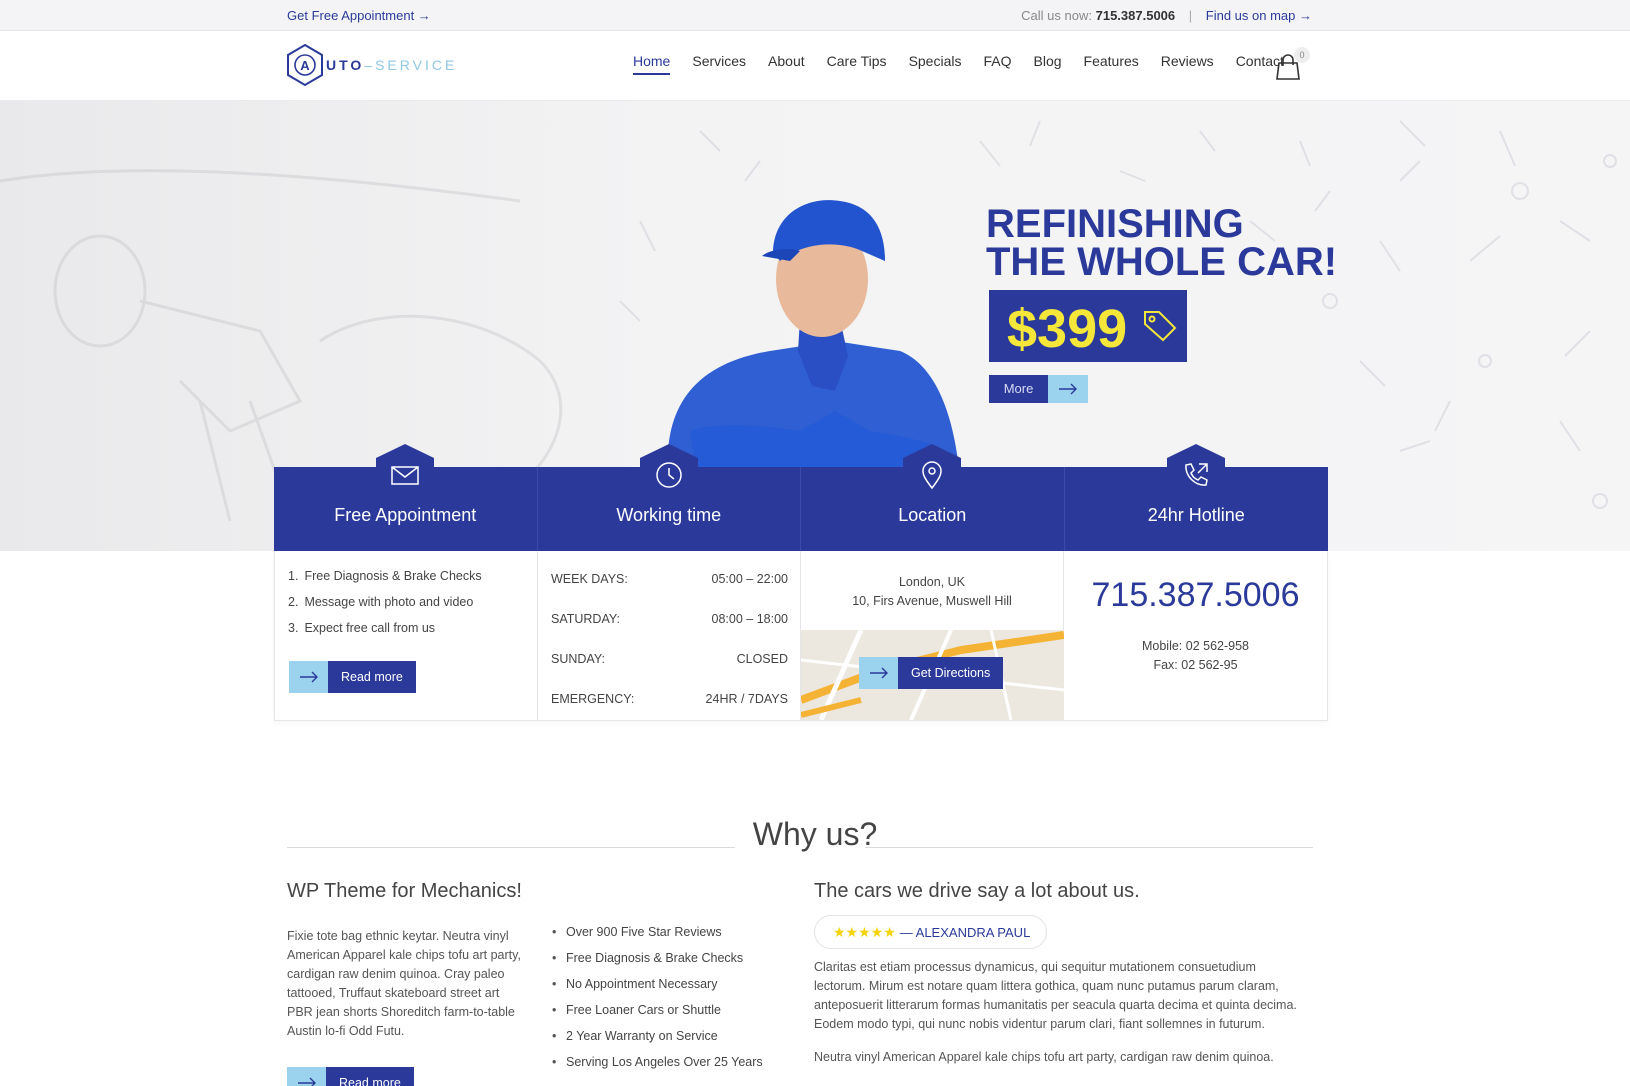 This screenshot has width=1630, height=1086. Describe the element at coordinates (932, 515) in the screenshot. I see `tab-title: Location` at that location.